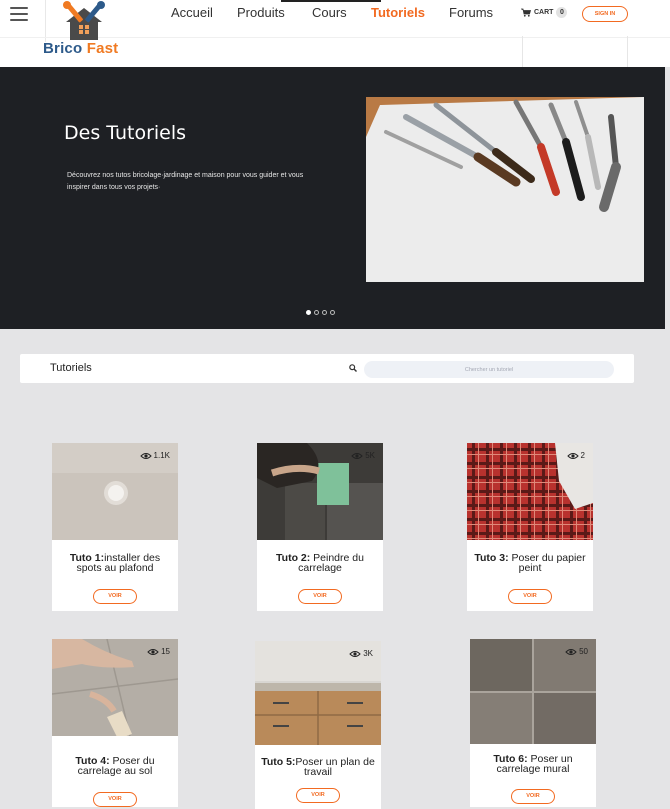  I want to click on tutorial-title: Tuto 3: Poser du papier peint, so click(530, 563).